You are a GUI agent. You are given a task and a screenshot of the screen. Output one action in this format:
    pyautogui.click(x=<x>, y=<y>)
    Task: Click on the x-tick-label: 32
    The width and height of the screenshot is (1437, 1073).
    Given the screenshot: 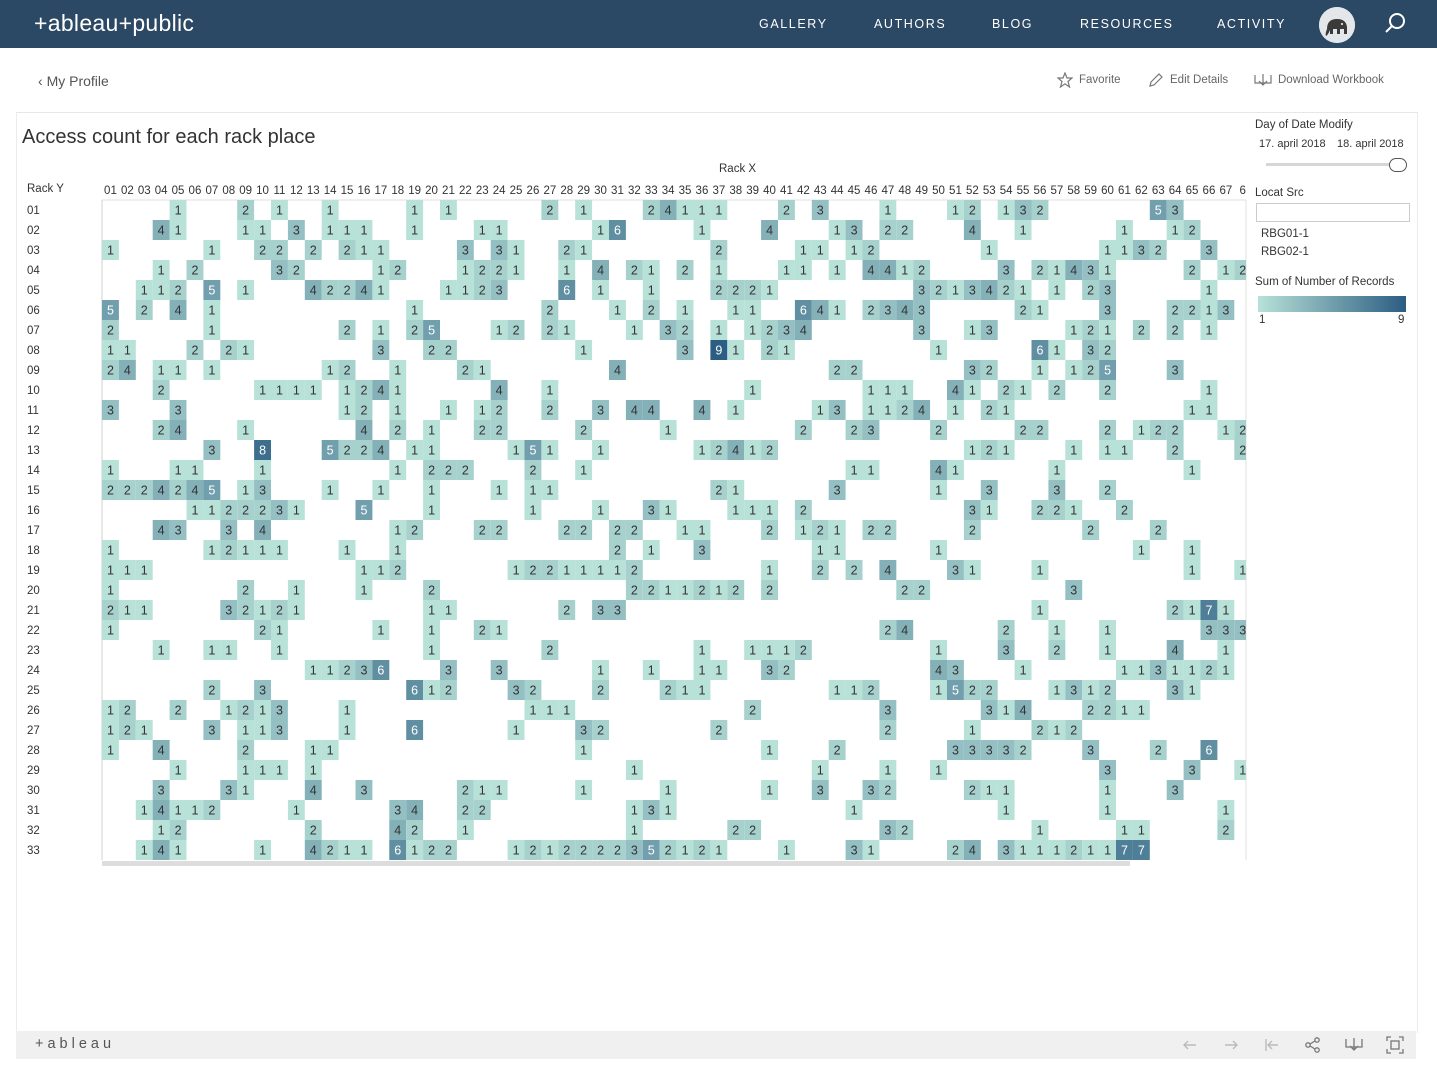 What is the action you would take?
    pyautogui.click(x=634, y=191)
    